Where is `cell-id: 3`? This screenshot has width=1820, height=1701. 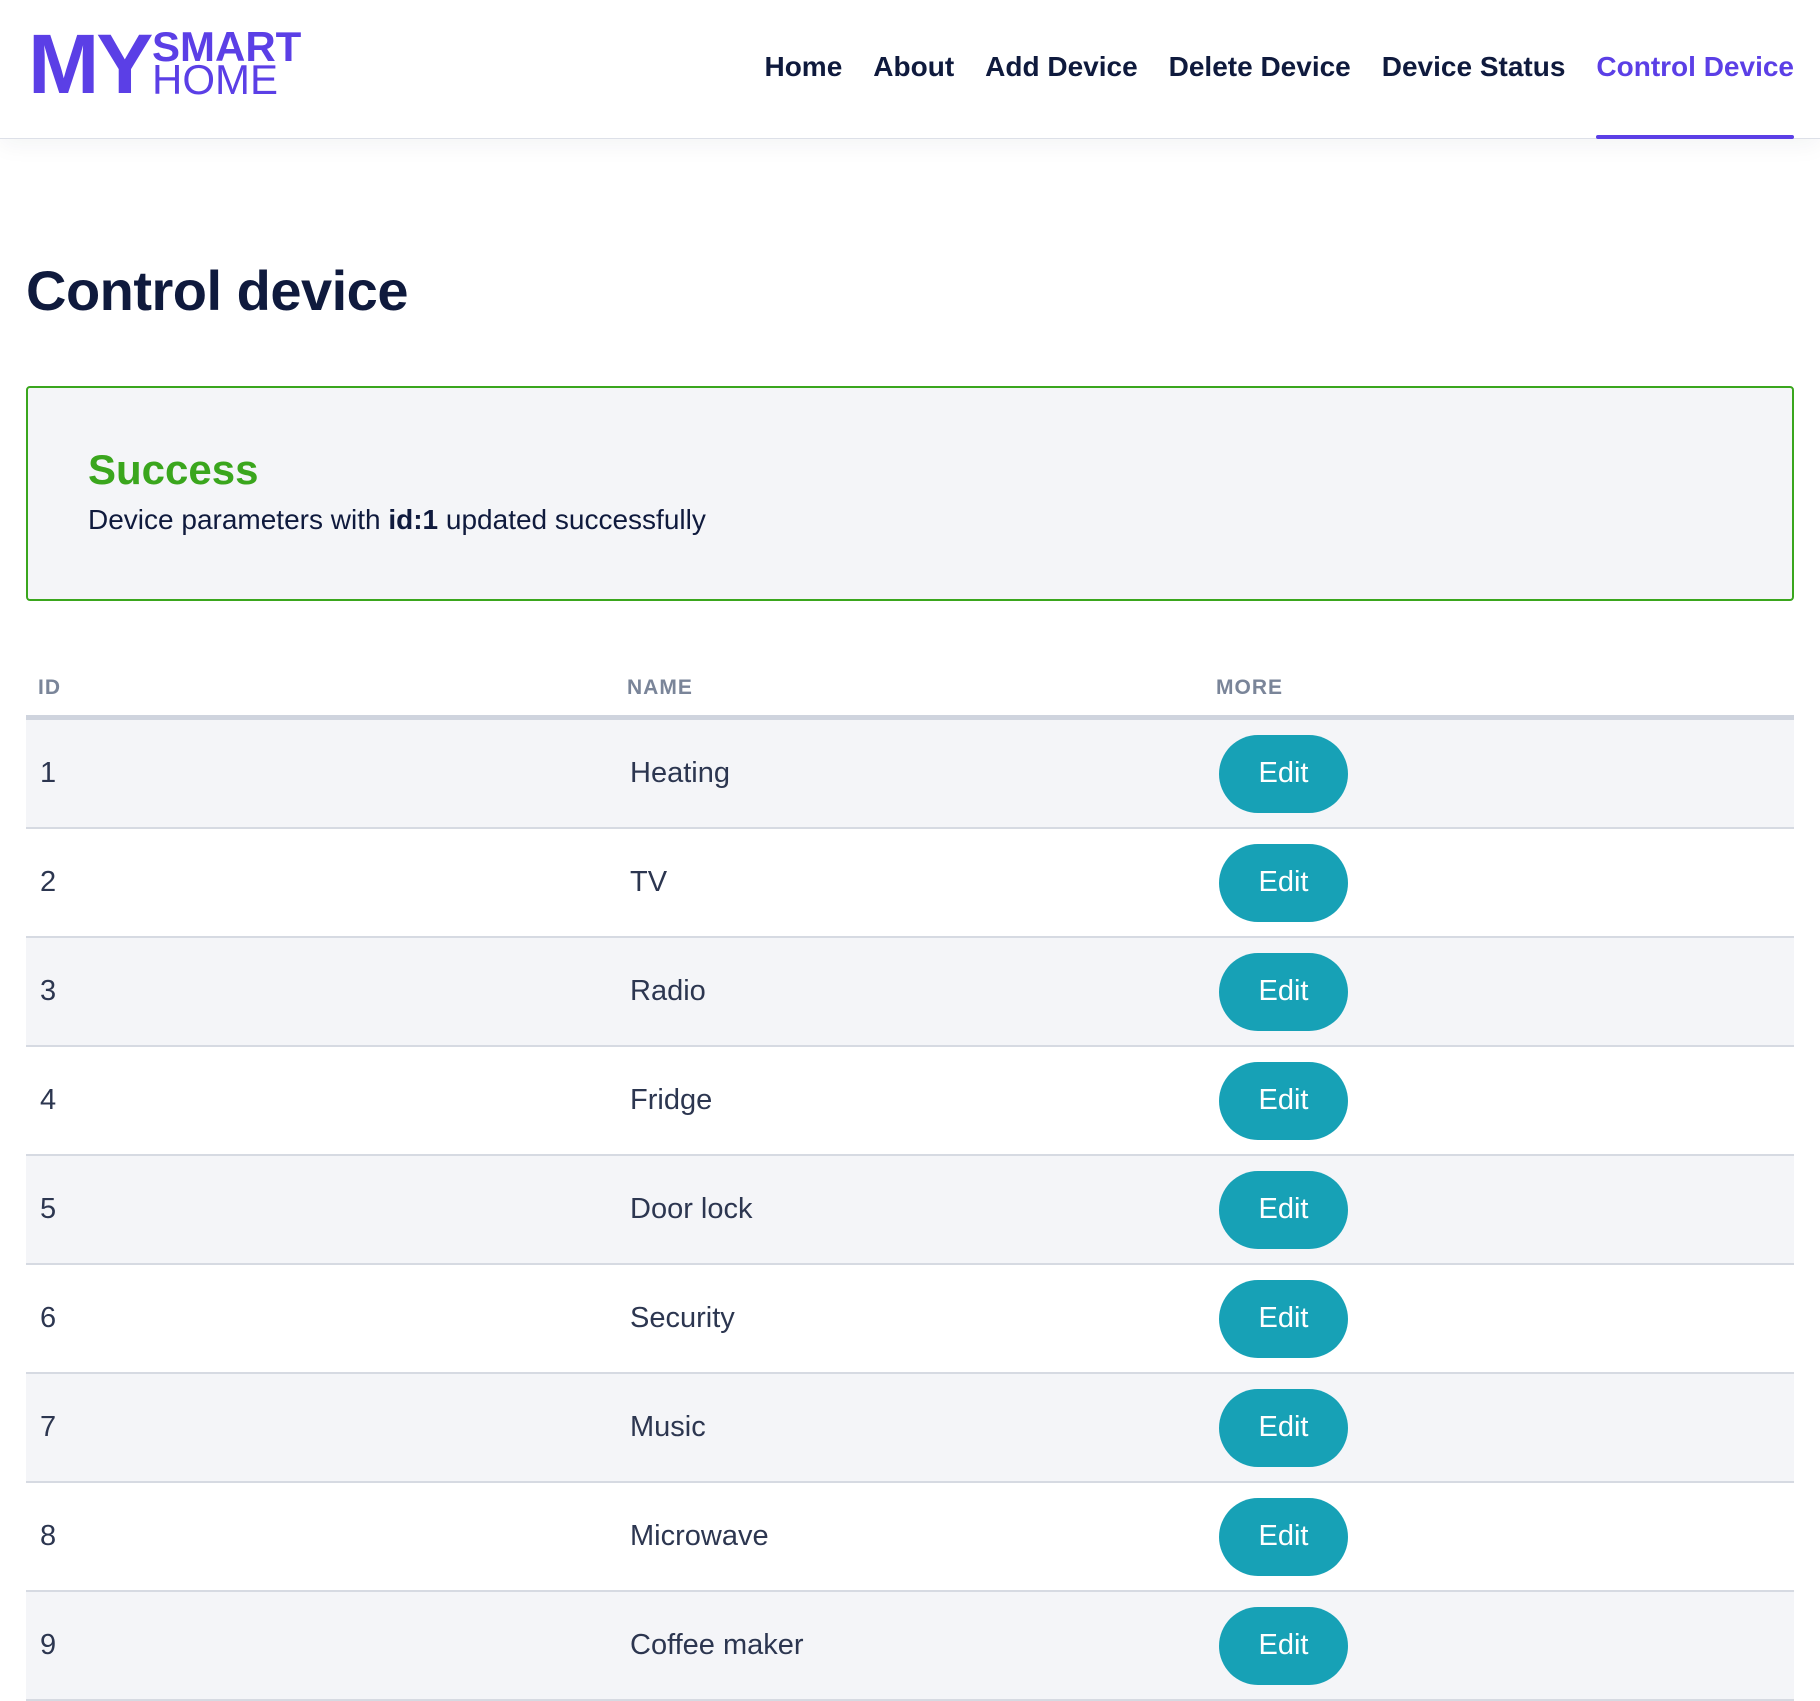 cell-id: 3 is located at coordinates (48, 991).